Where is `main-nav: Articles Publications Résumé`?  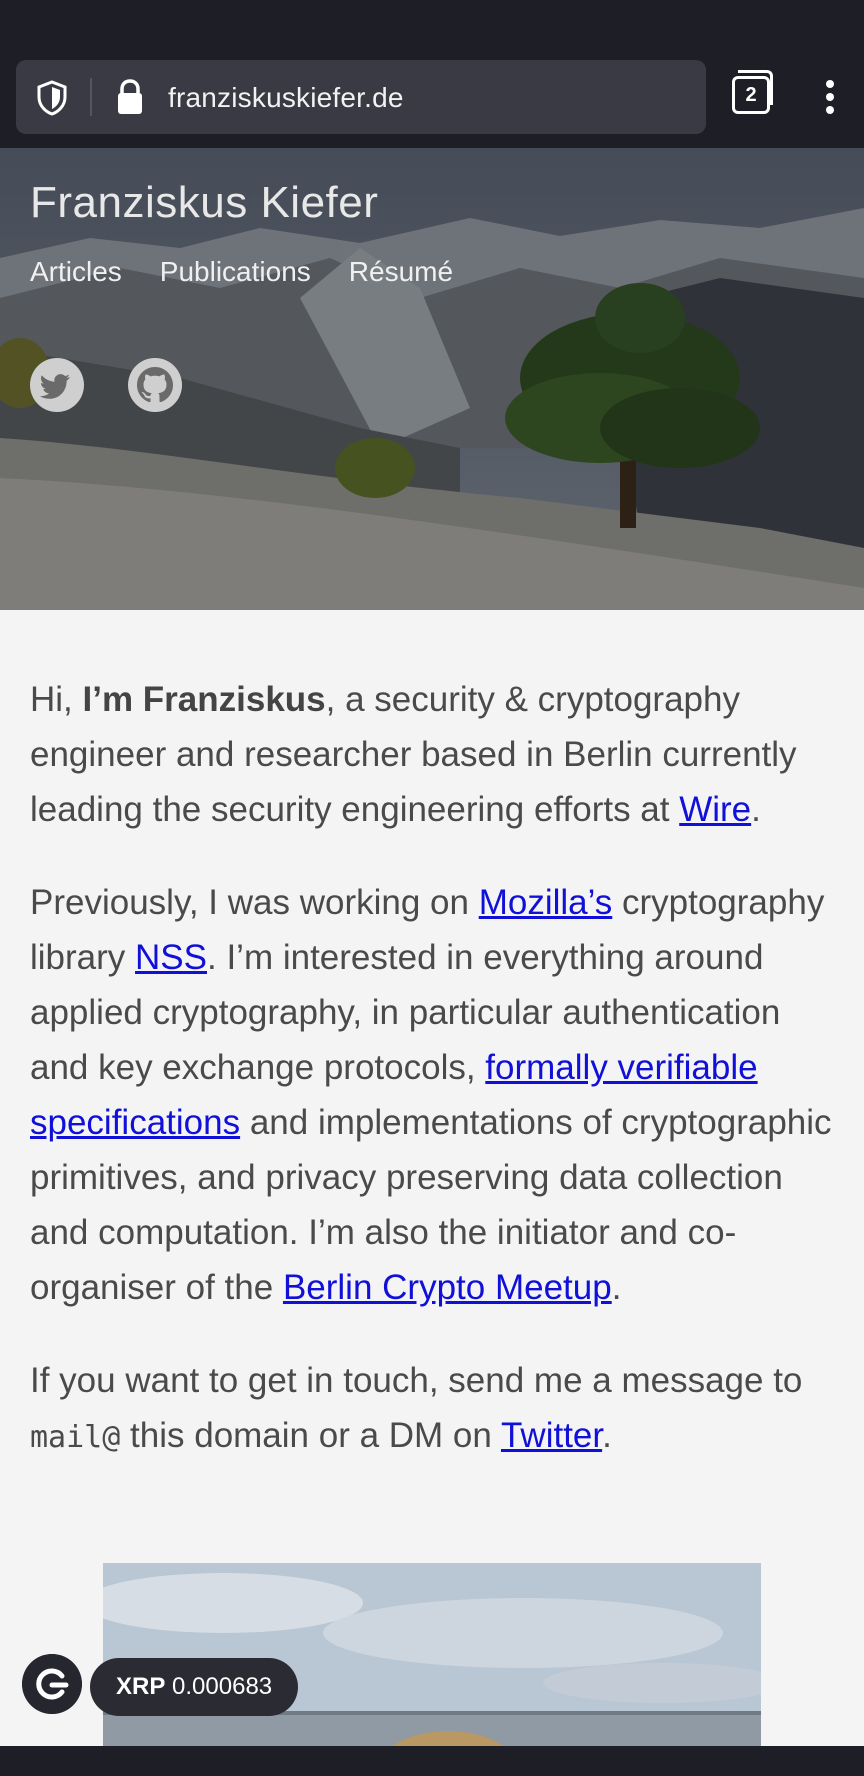
main-nav: Articles Publications Résumé is located at coordinates (241, 272).